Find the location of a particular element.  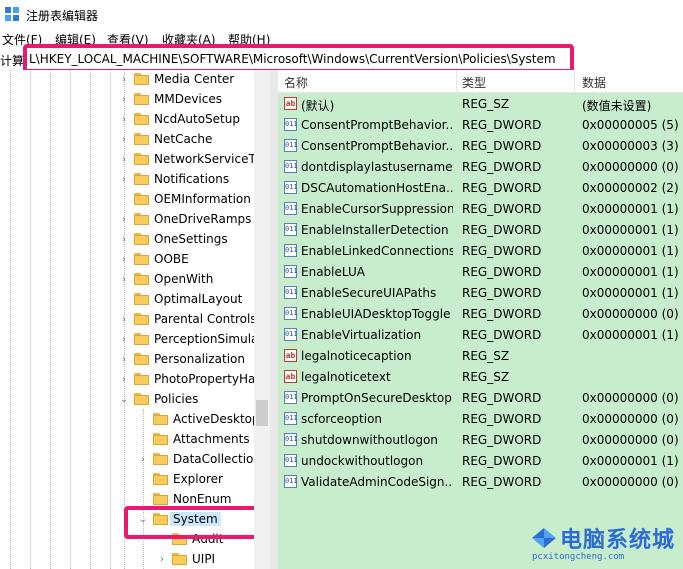

menu-help: 帮助(H) is located at coordinates (249, 39).